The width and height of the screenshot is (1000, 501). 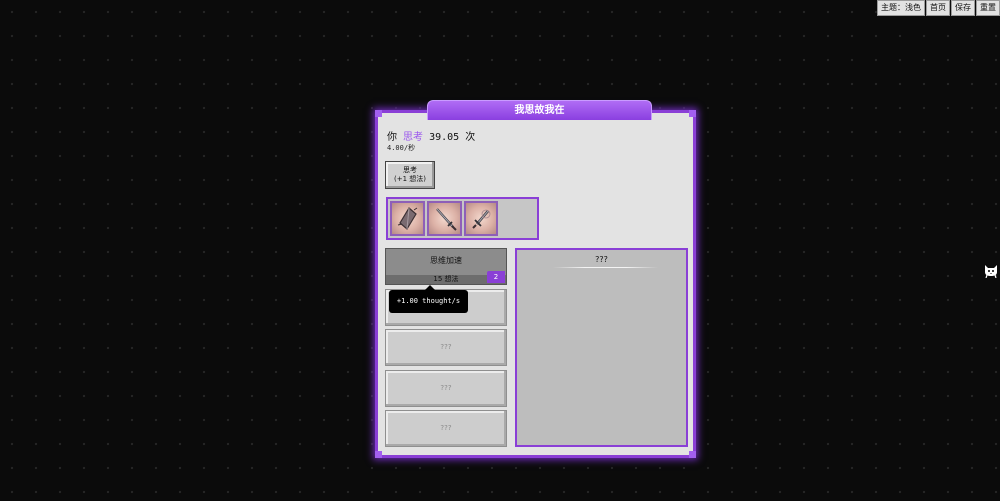 I want to click on think-button: 思考 (+1 想法), so click(x=410, y=175).